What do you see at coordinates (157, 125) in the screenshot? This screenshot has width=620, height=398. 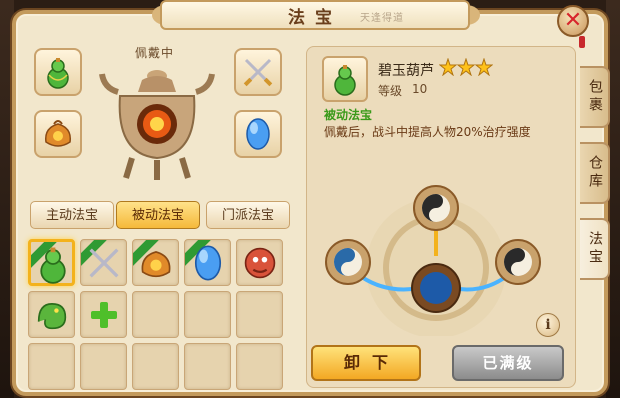 I see `incense-urn-artwork` at bounding box center [157, 125].